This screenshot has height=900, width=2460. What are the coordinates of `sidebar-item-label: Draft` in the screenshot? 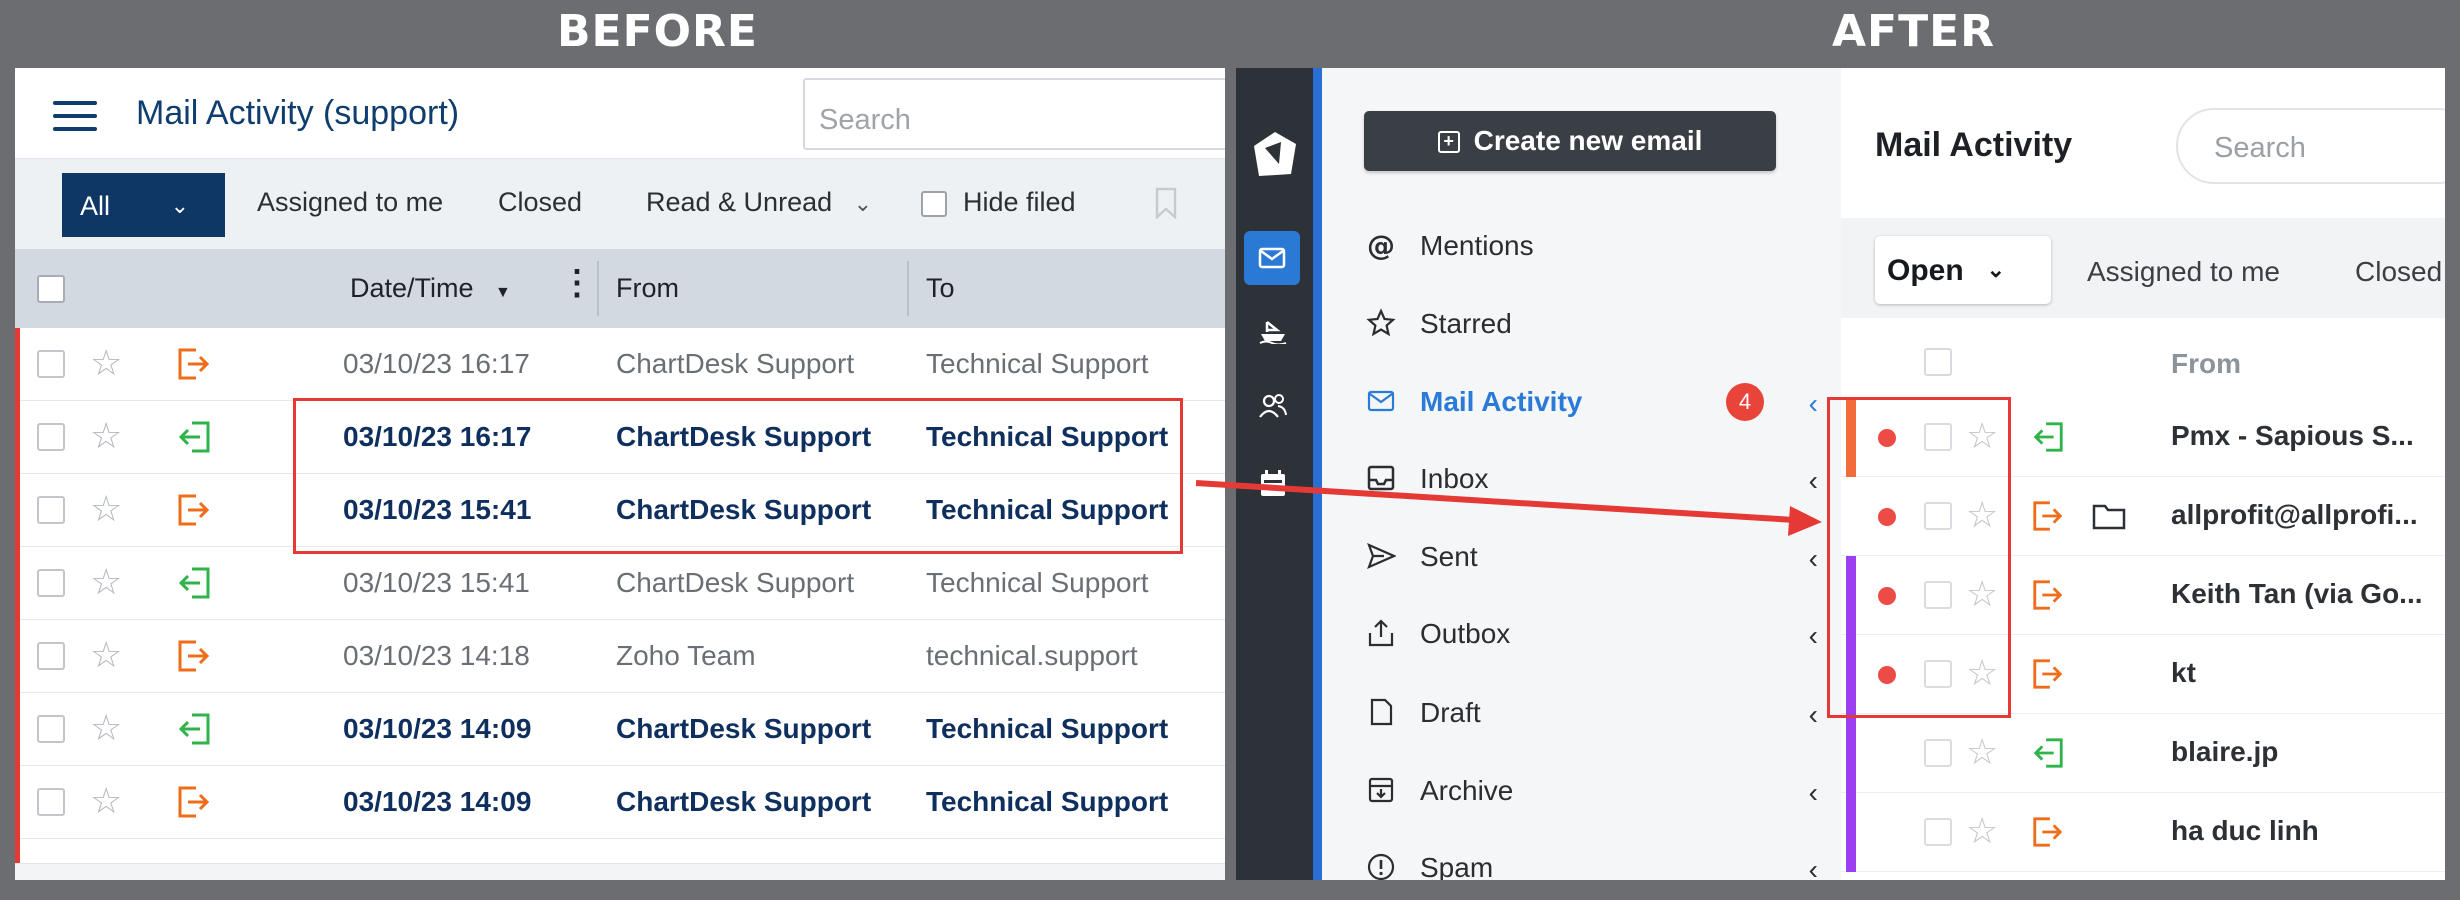 It's located at (1450, 712).